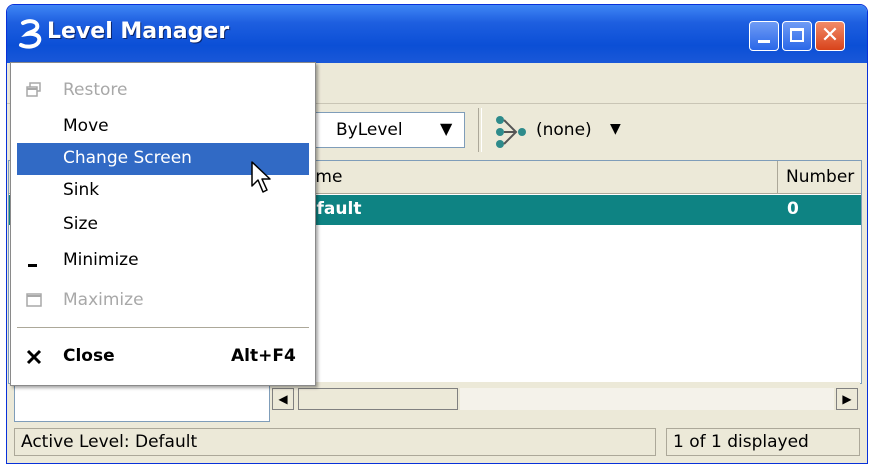  What do you see at coordinates (615, 129) in the screenshot?
I see `filter-dropdown-arrow-icon: ▼` at bounding box center [615, 129].